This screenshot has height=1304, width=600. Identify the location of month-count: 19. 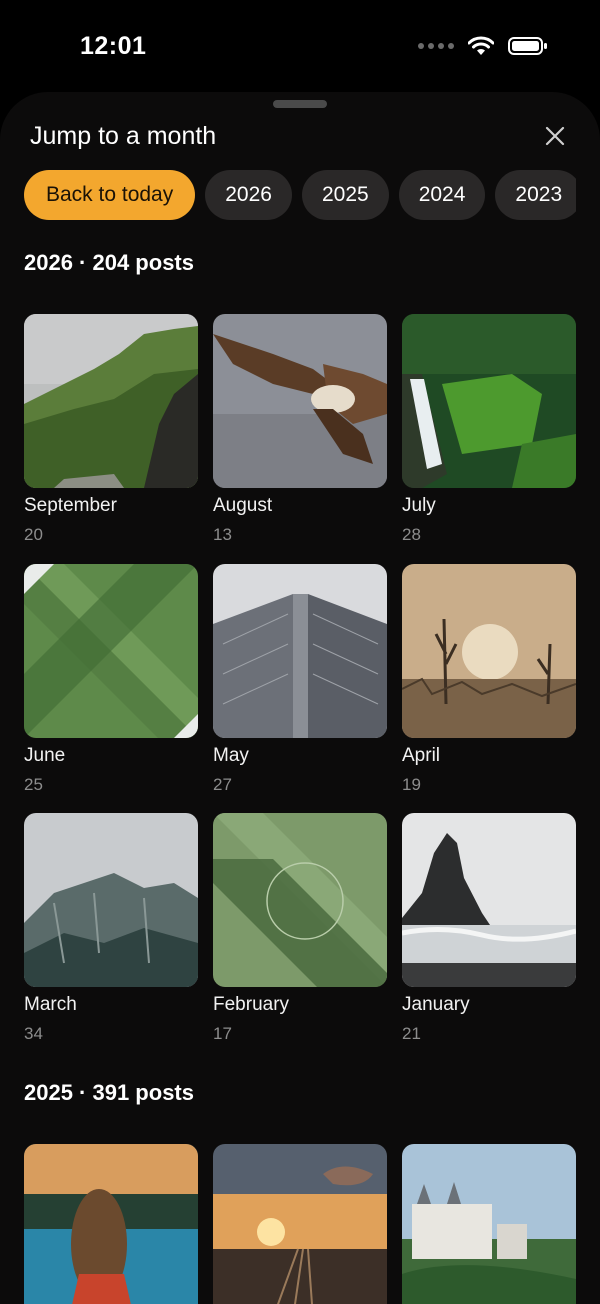
(411, 784).